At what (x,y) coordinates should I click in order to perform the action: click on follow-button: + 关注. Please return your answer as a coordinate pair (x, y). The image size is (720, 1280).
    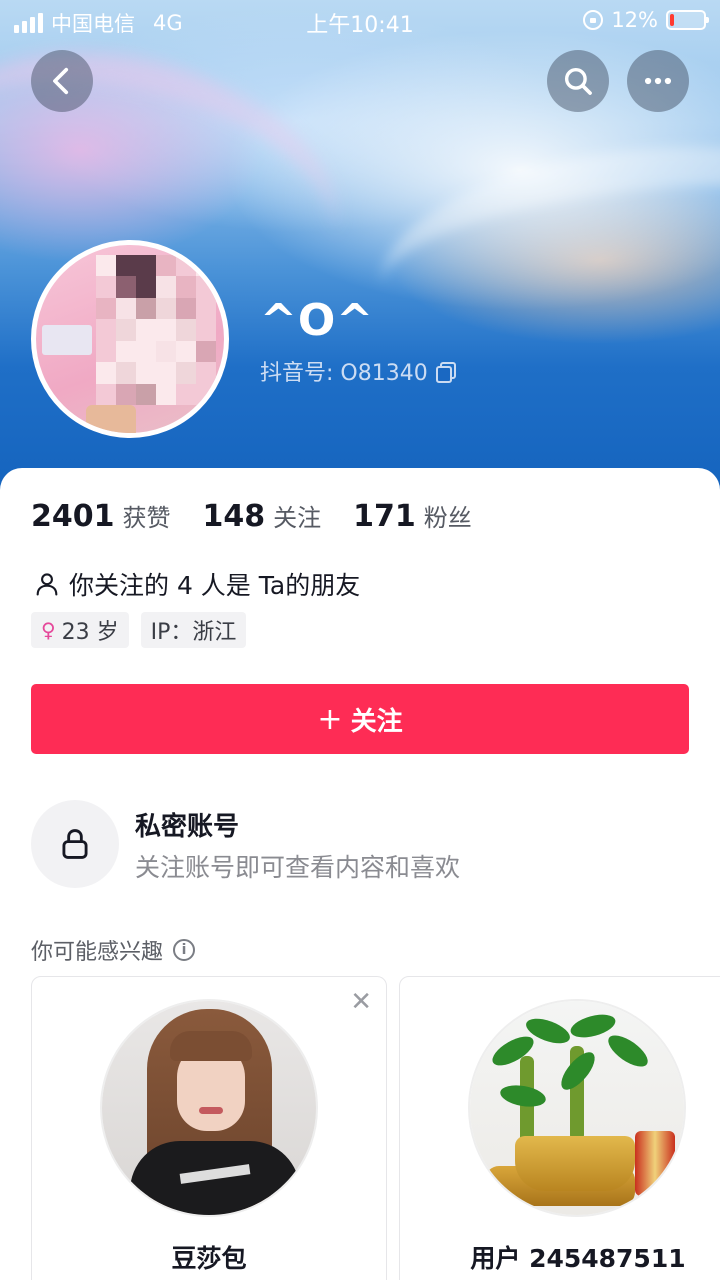
    Looking at the image, I should click on (360, 719).